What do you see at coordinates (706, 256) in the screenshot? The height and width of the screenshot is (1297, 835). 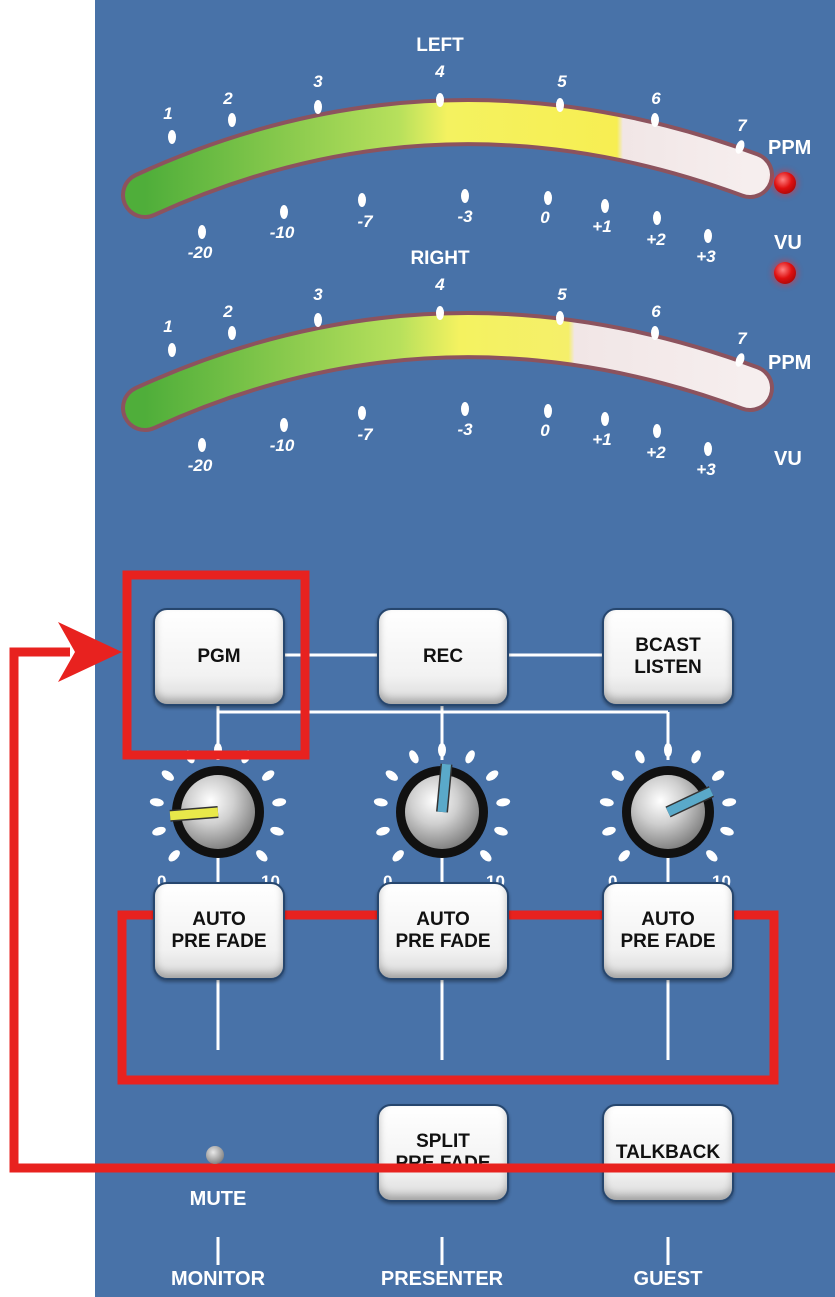 I see `left-vu-tick: +3` at bounding box center [706, 256].